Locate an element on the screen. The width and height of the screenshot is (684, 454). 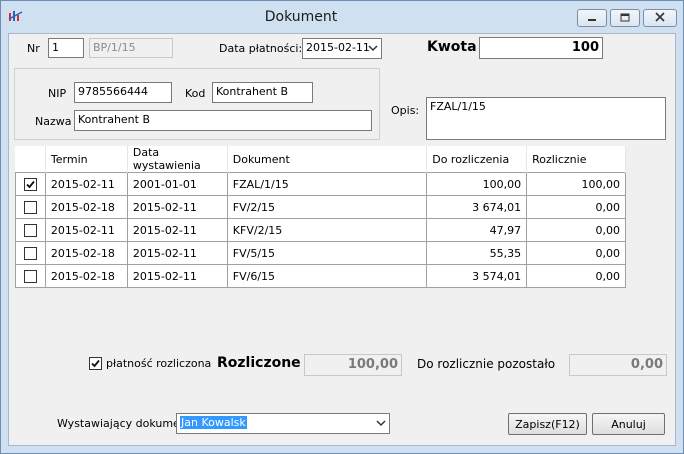
column-header-data-wystawienia: Data wystawienia is located at coordinates (177, 159).